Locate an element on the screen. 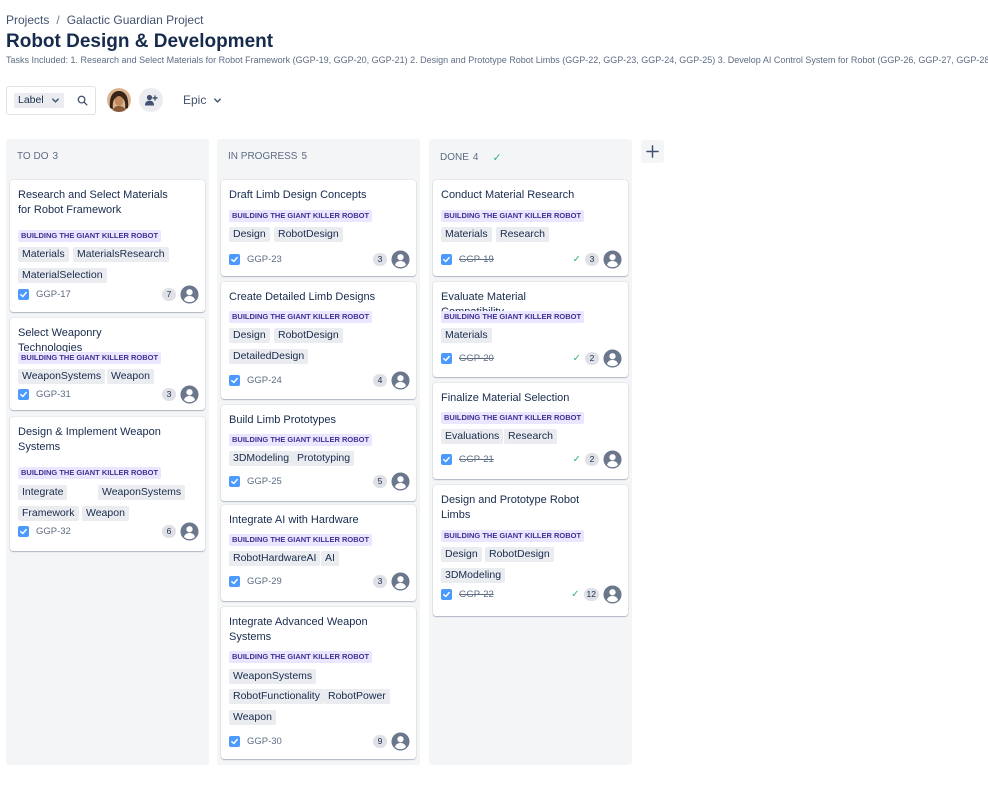 This screenshot has width=988, height=793. issue-key: GGP-24 is located at coordinates (264, 380).